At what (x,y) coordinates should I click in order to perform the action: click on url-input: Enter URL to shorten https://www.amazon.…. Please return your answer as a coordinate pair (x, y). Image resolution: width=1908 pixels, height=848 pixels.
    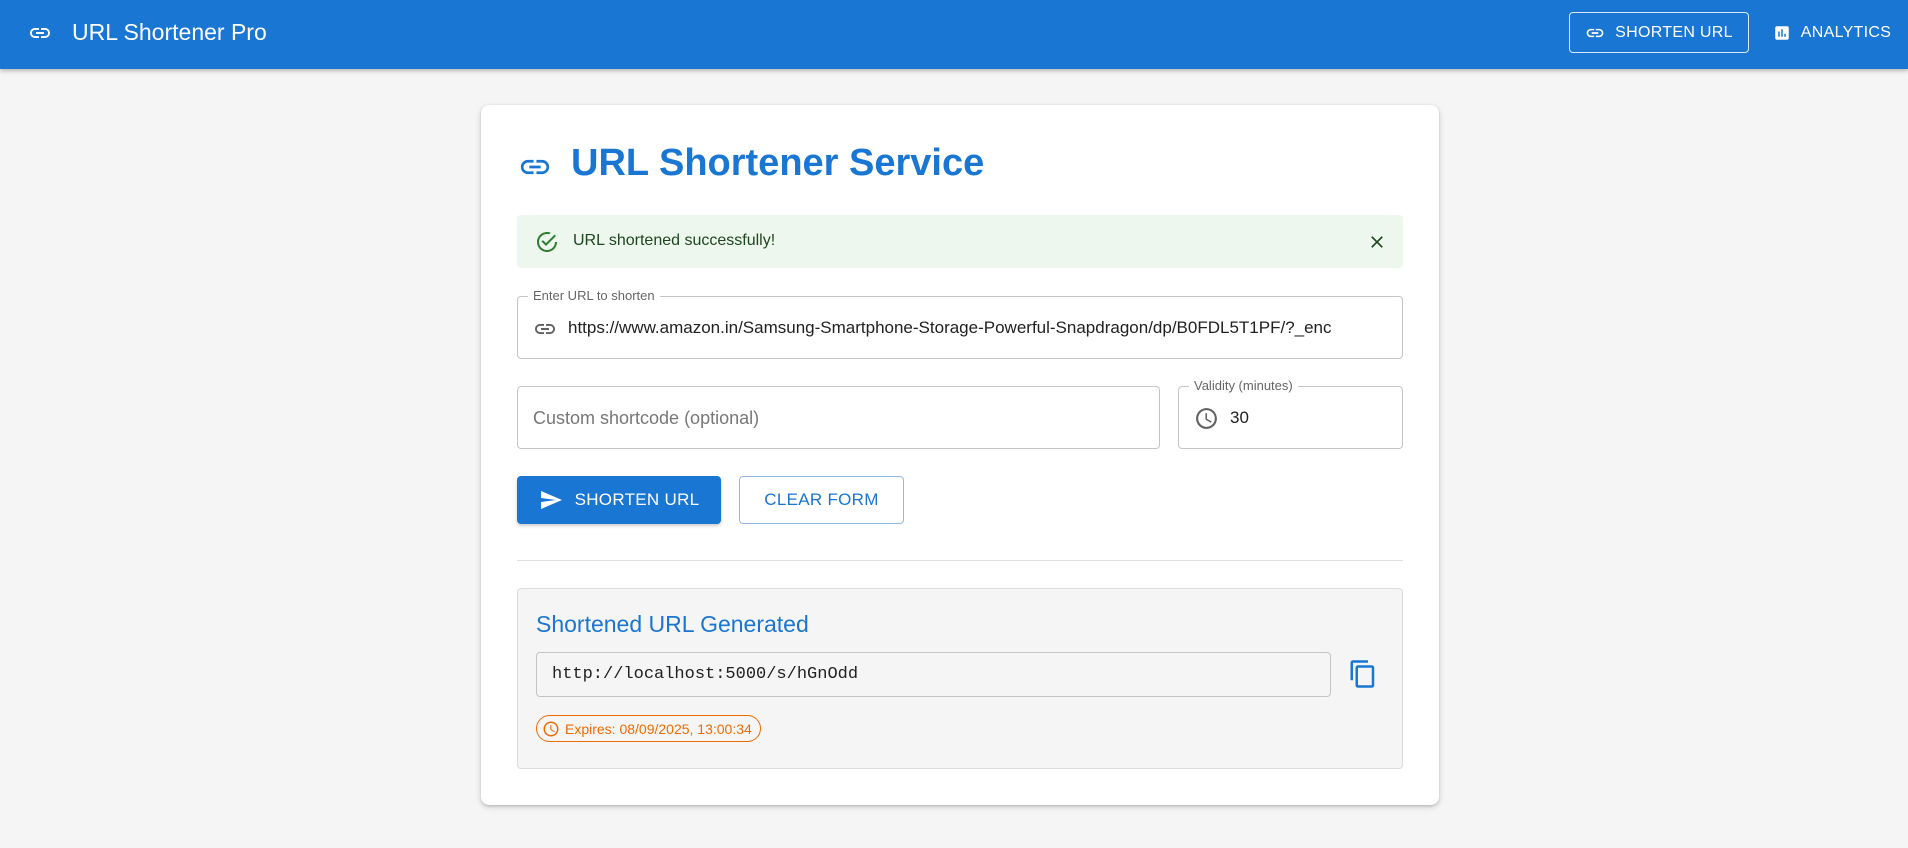
    Looking at the image, I should click on (960, 323).